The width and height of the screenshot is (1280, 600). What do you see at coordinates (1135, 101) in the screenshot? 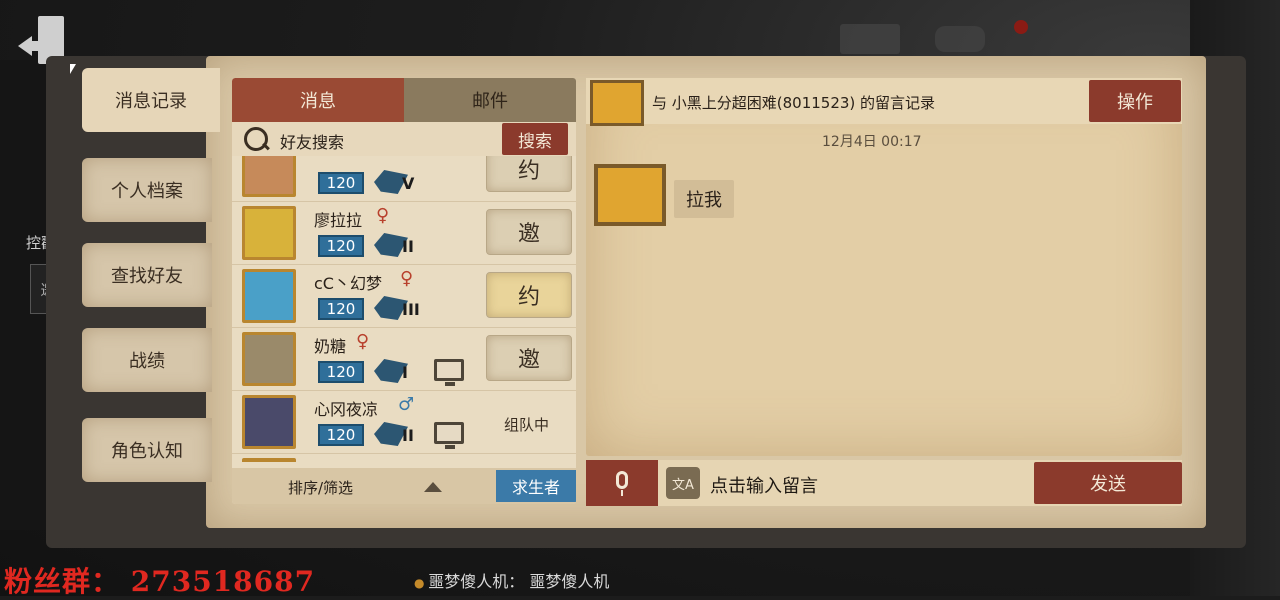
I see `operate-button: 操作` at bounding box center [1135, 101].